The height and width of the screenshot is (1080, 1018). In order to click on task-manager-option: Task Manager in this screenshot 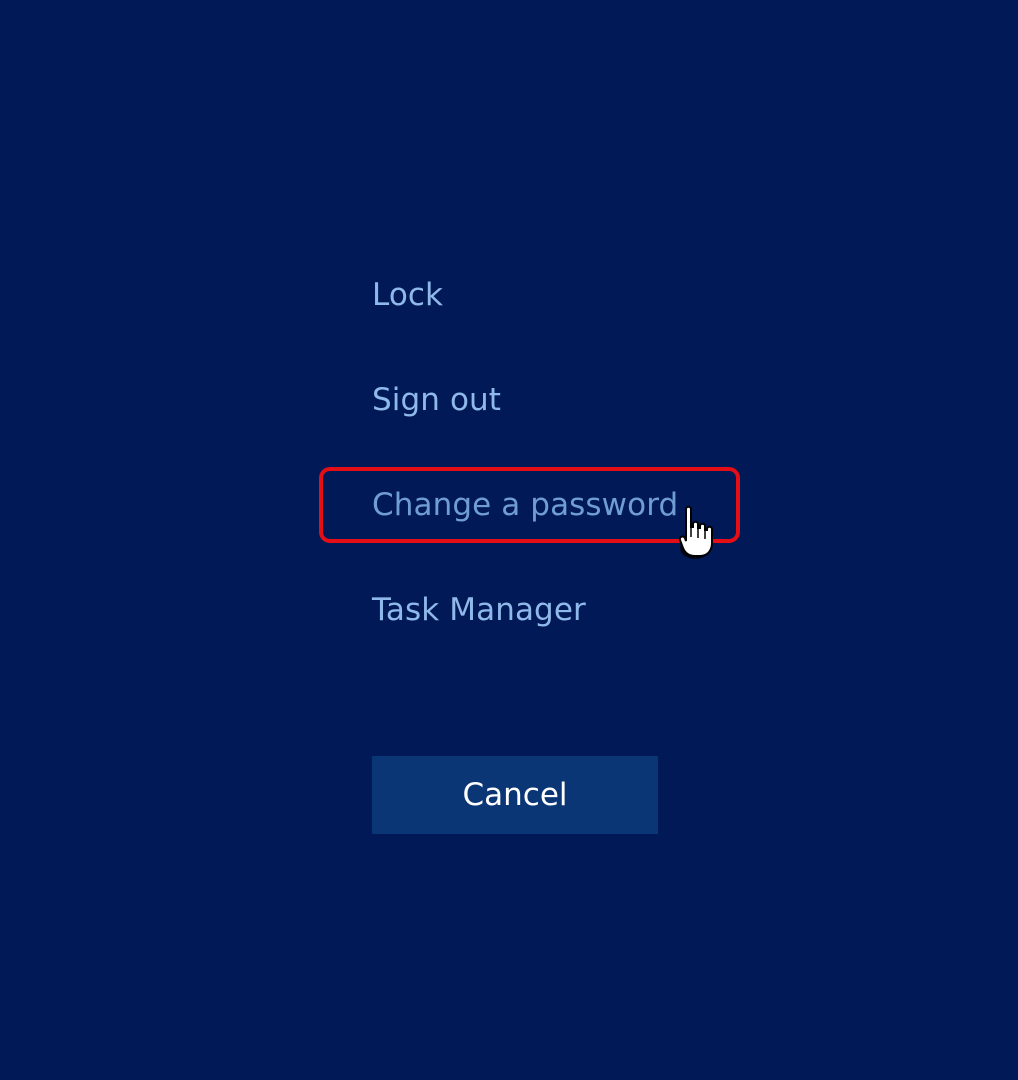, I will do `click(479, 610)`.